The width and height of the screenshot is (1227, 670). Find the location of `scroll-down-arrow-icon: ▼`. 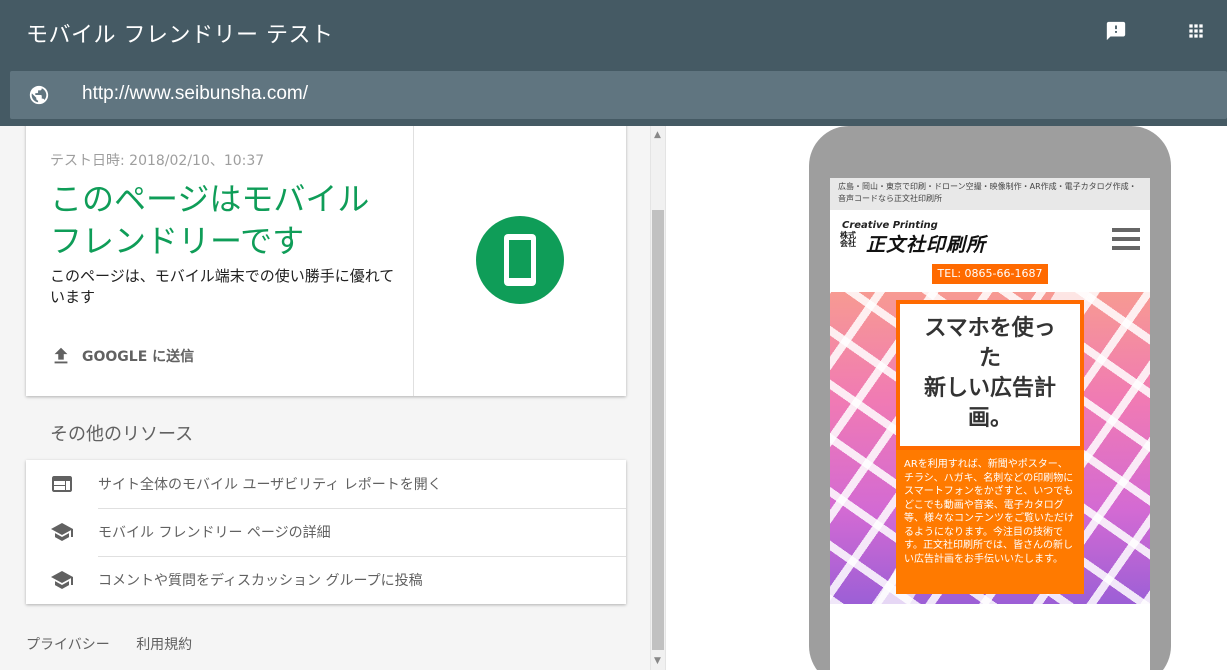

scroll-down-arrow-icon: ▼ is located at coordinates (657, 661).